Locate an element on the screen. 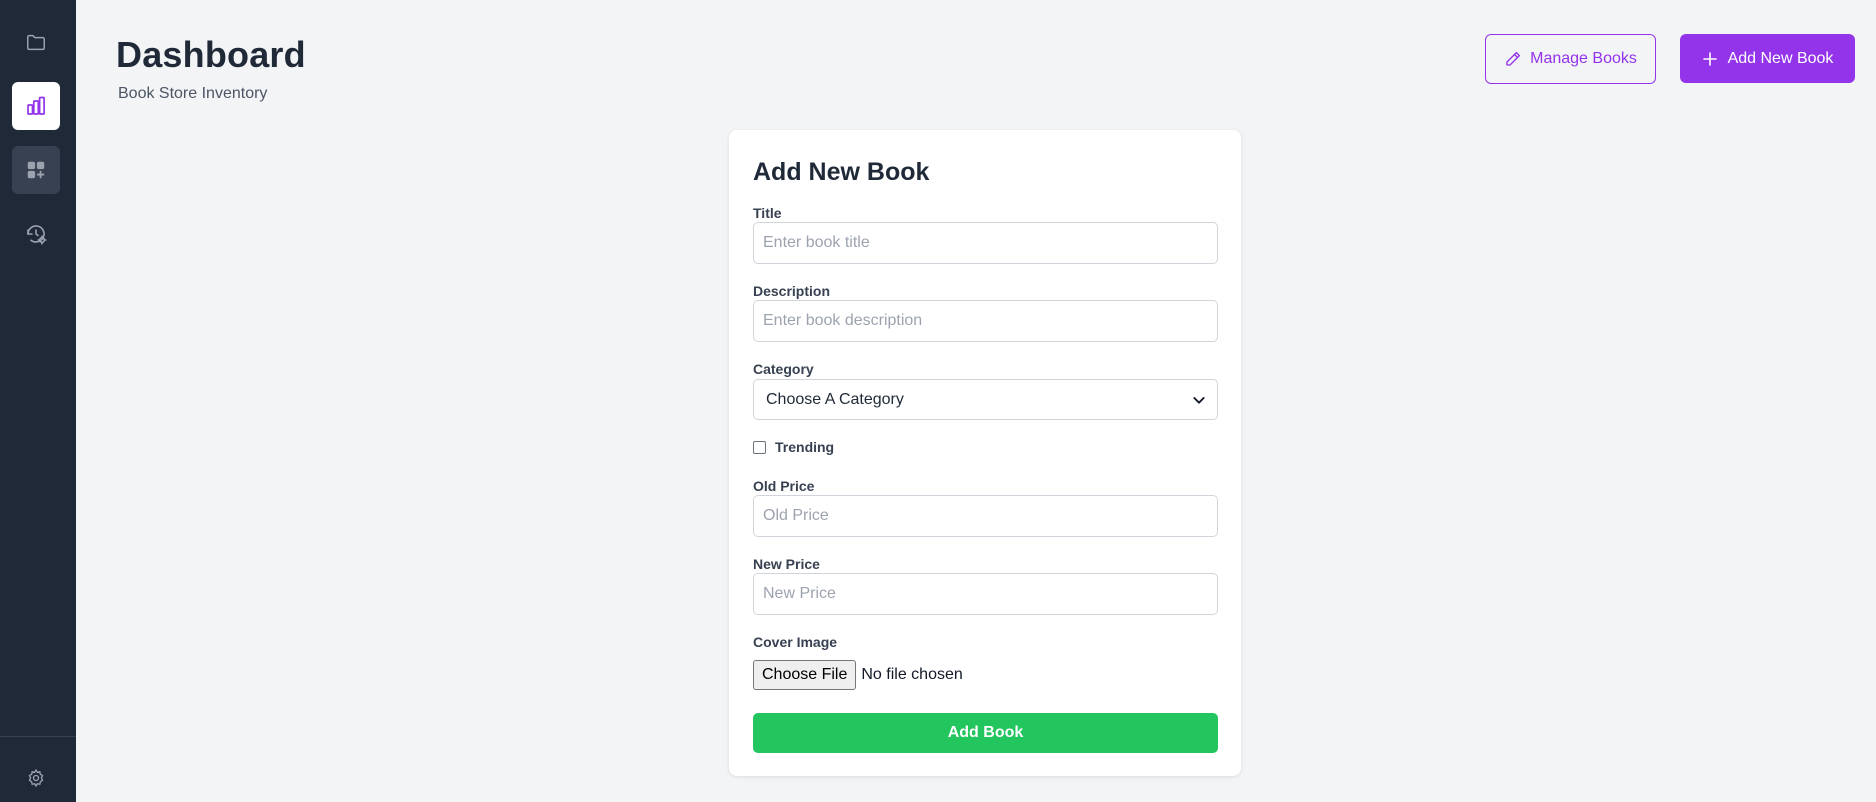  gear-icon is located at coordinates (36, 778).